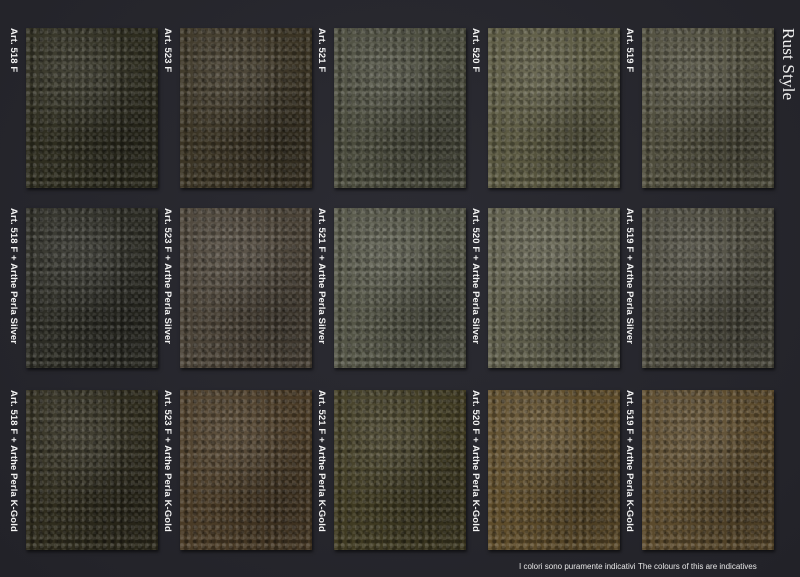  What do you see at coordinates (697, 566) in the screenshot?
I see `footer-note-english: The colours of this are indicatives` at bounding box center [697, 566].